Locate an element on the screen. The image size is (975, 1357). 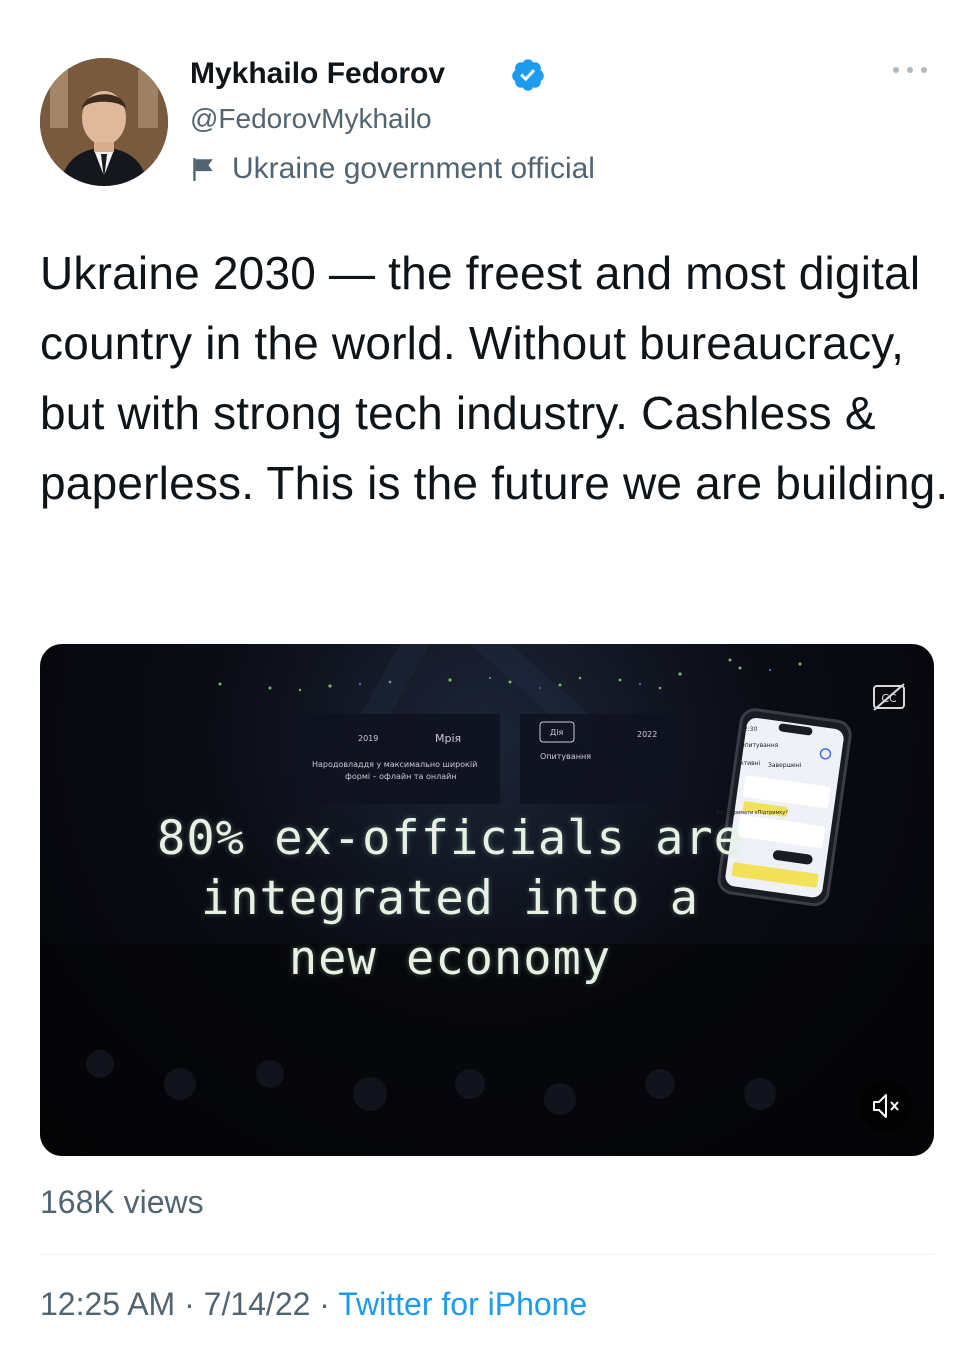
phone-tab-active: Активні is located at coordinates (748, 763).